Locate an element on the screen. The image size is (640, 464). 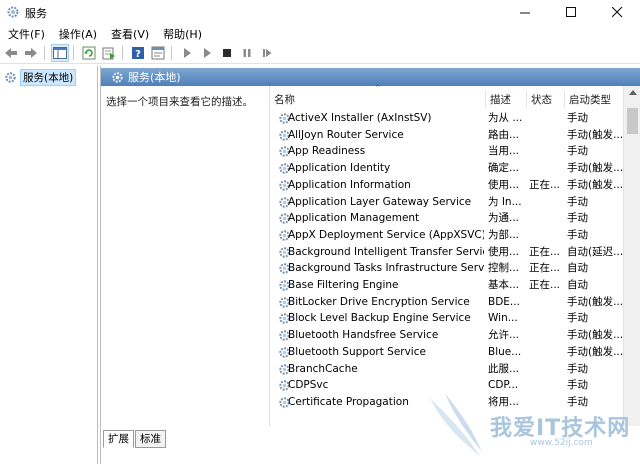
back-button is located at coordinates (11, 53).